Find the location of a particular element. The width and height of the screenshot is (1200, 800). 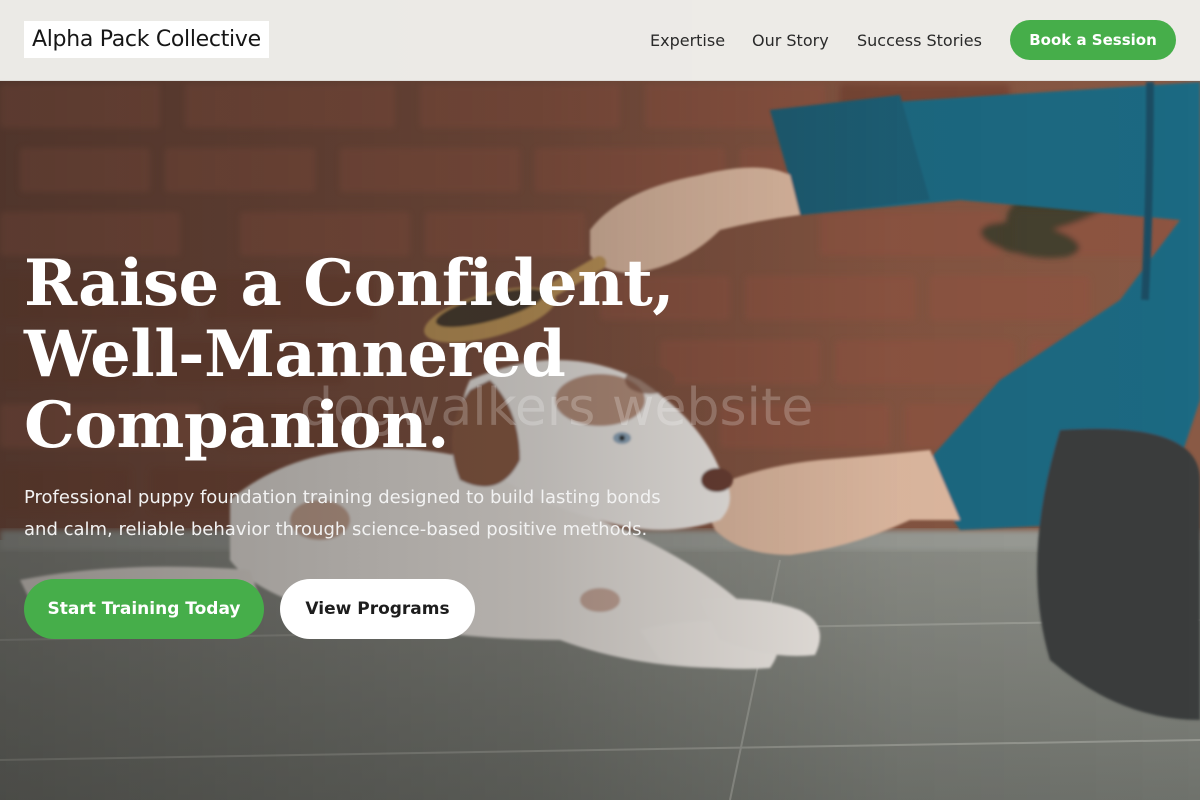

nav-link-our-story: Our Story is located at coordinates (790, 40).